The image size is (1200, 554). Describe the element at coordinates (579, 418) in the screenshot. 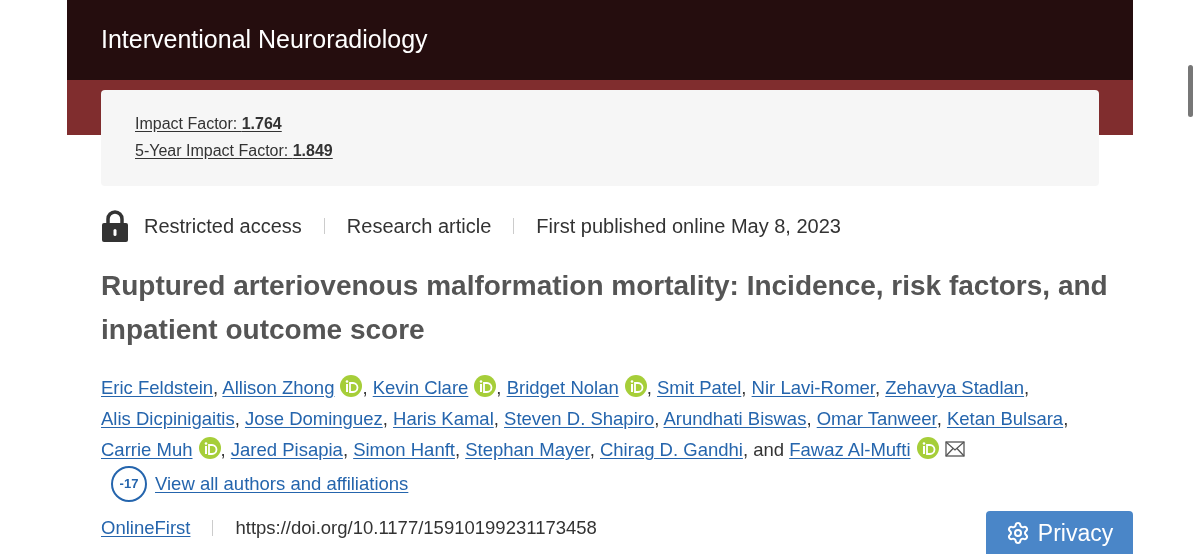

I see `author-link: Steven D. Shapiro` at that location.